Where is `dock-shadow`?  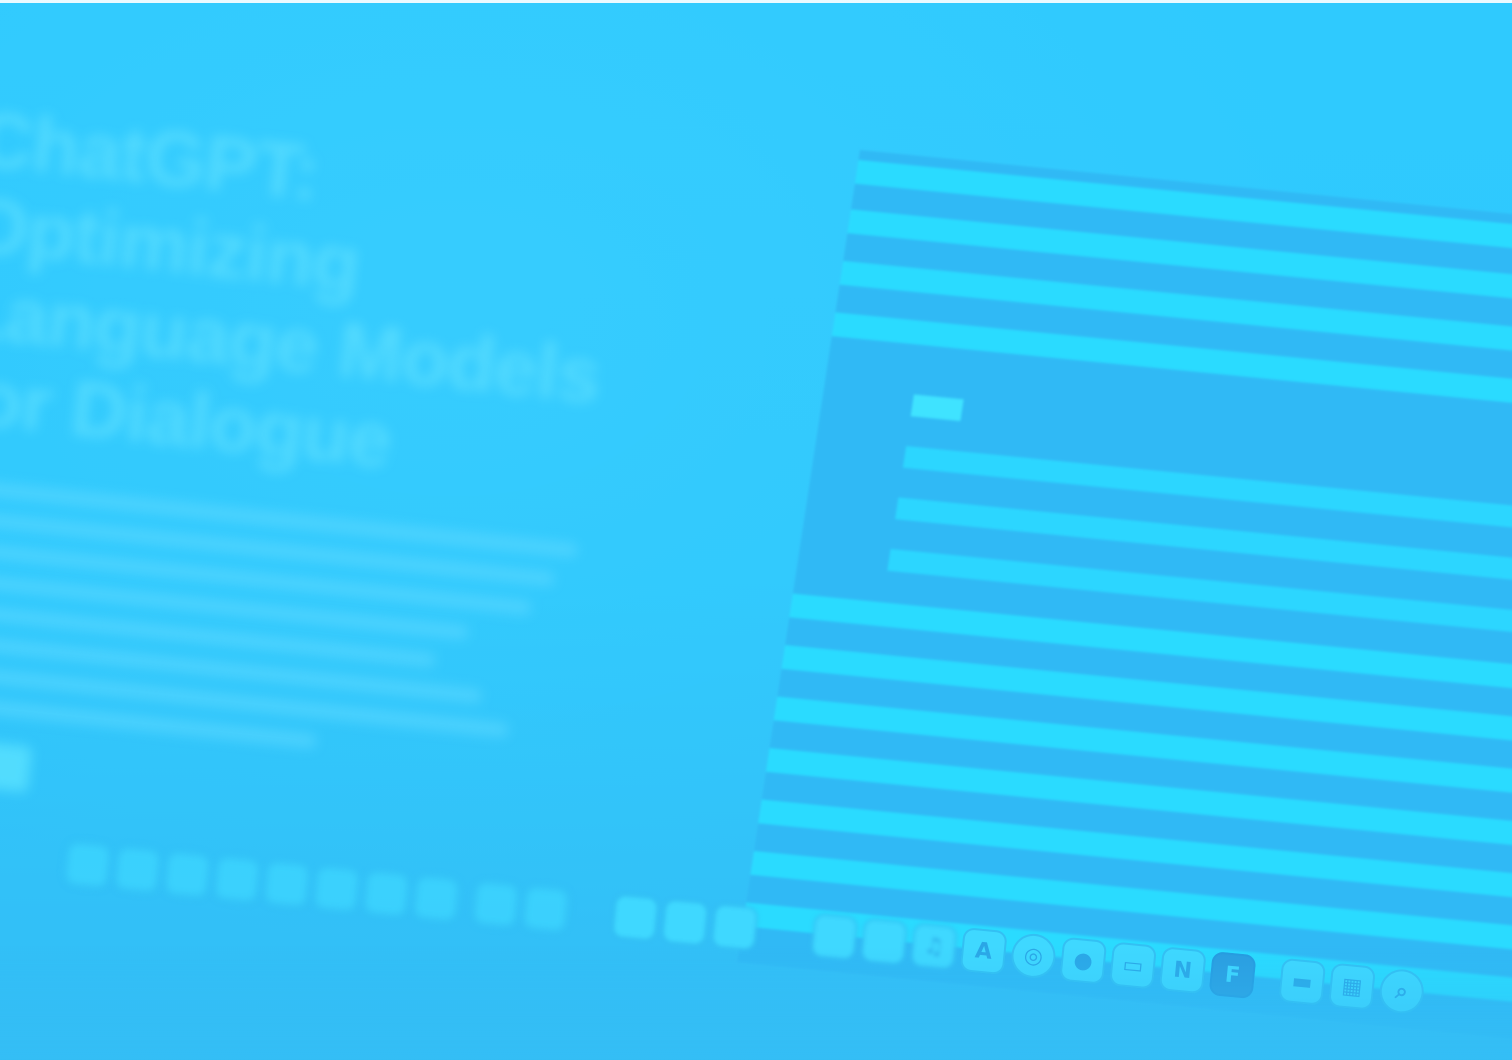 dock-shadow is located at coordinates (756, 1002).